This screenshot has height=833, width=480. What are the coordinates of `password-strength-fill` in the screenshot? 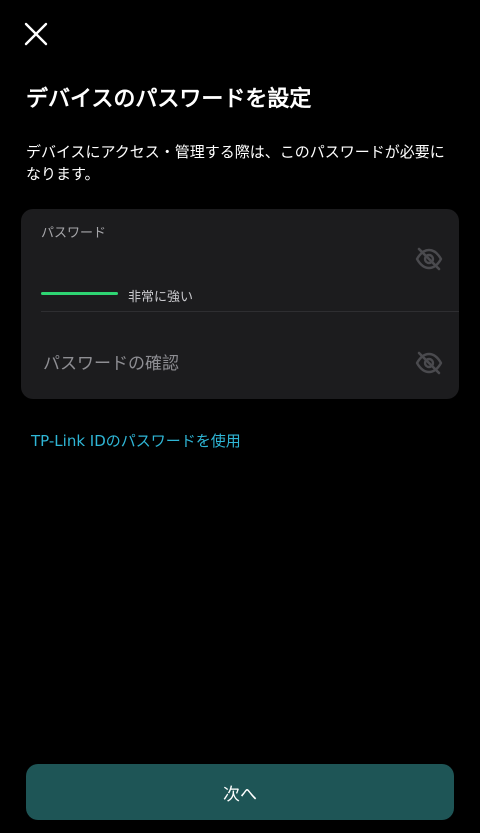 It's located at (79, 293).